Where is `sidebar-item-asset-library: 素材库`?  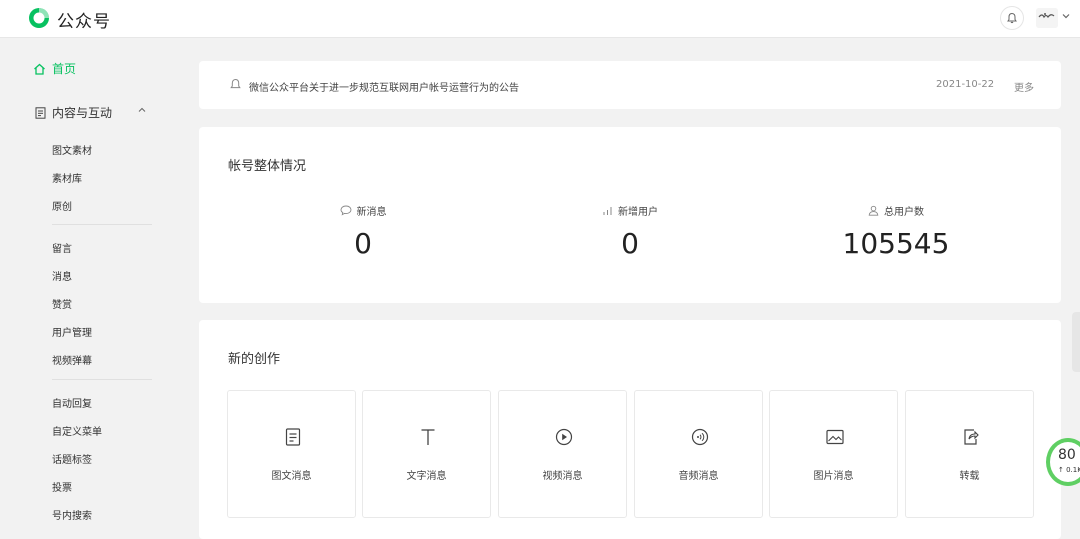
sidebar-item-asset-library: 素材库 is located at coordinates (67, 177).